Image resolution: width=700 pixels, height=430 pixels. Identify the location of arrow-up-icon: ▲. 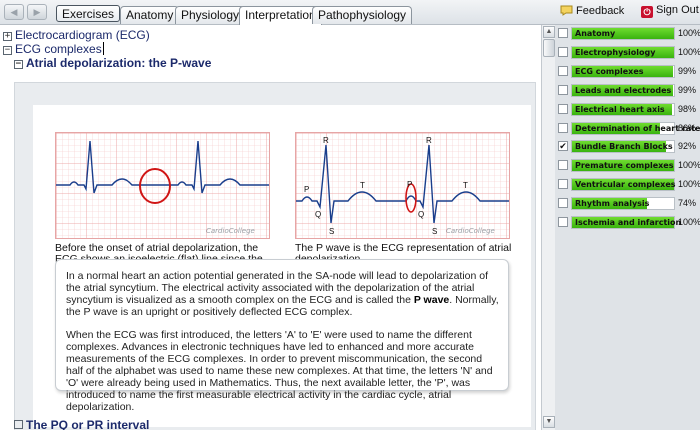
(549, 31).